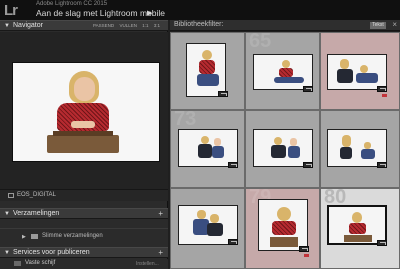  What do you see at coordinates (149, 13) in the screenshot?
I see `play-icon: ▶` at bounding box center [149, 13].